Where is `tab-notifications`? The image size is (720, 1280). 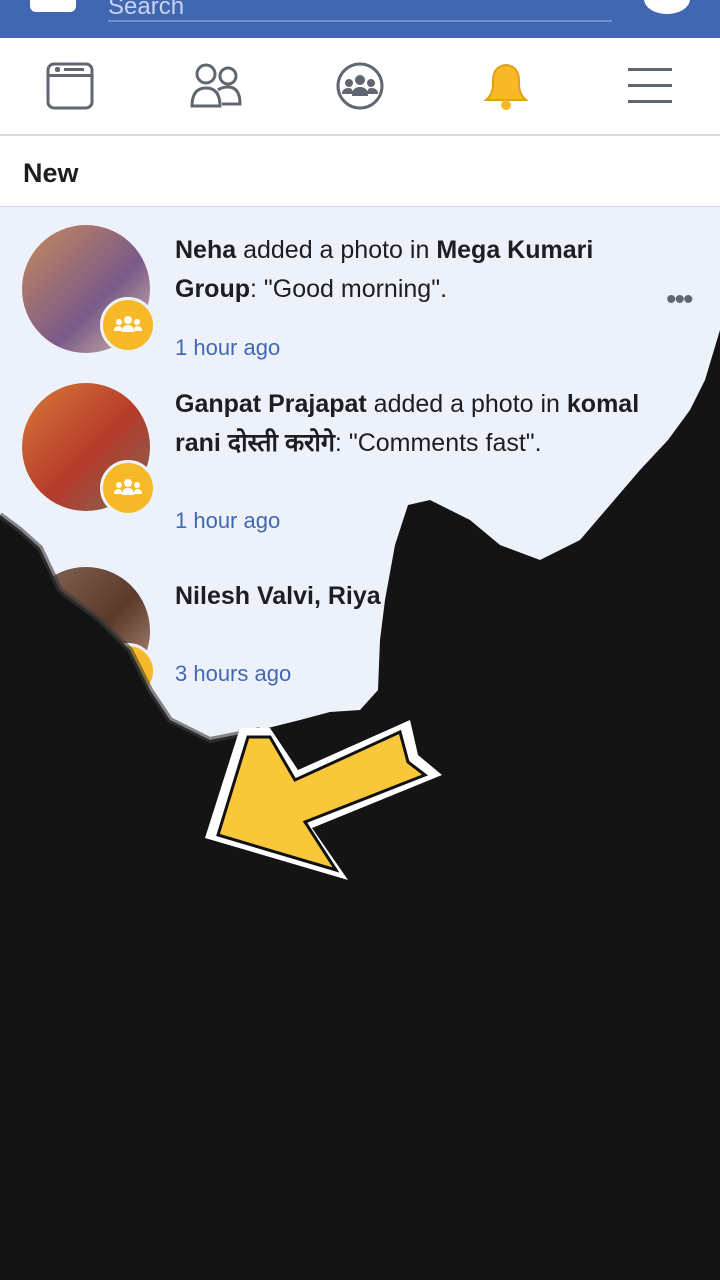
tab-notifications is located at coordinates (506, 86).